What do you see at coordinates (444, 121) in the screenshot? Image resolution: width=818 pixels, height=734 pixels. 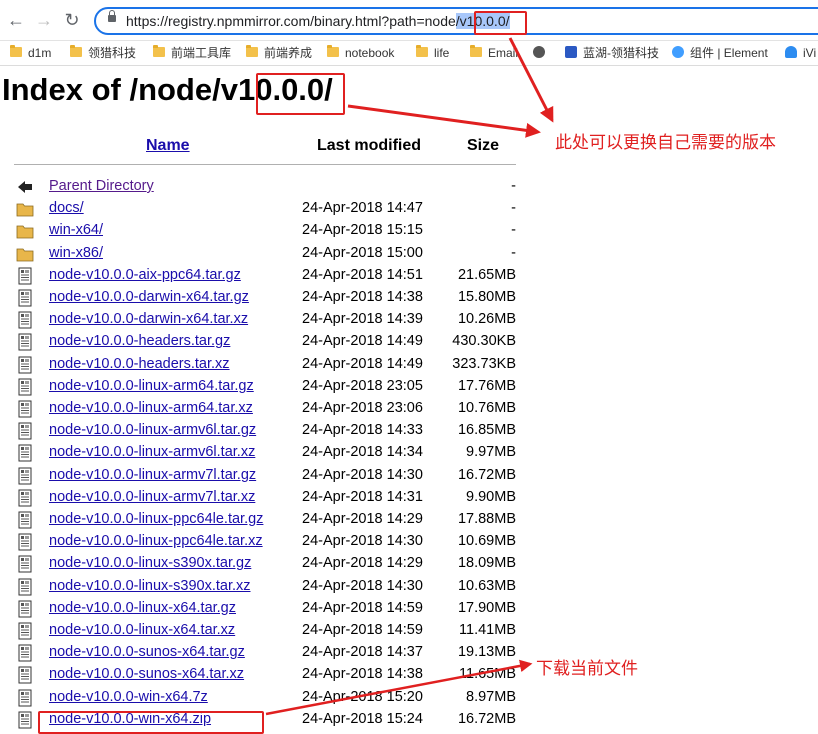 I see `arrow-from-title` at bounding box center [444, 121].